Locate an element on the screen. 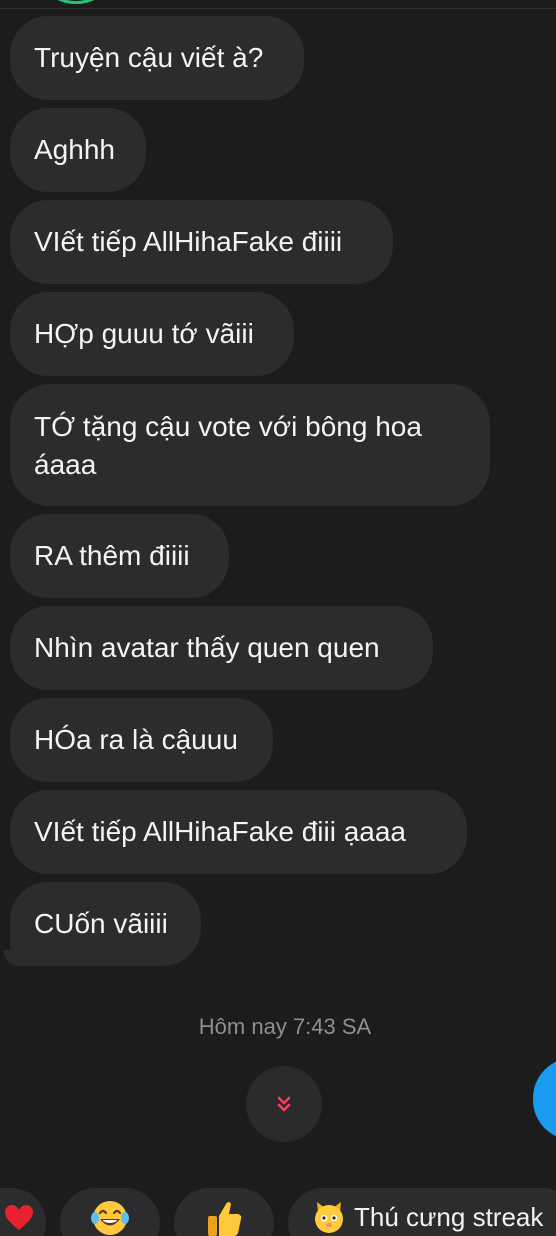 The height and width of the screenshot is (1236, 556). message-bubble: VIết tiếp AllHihaFake điiii is located at coordinates (201, 242).